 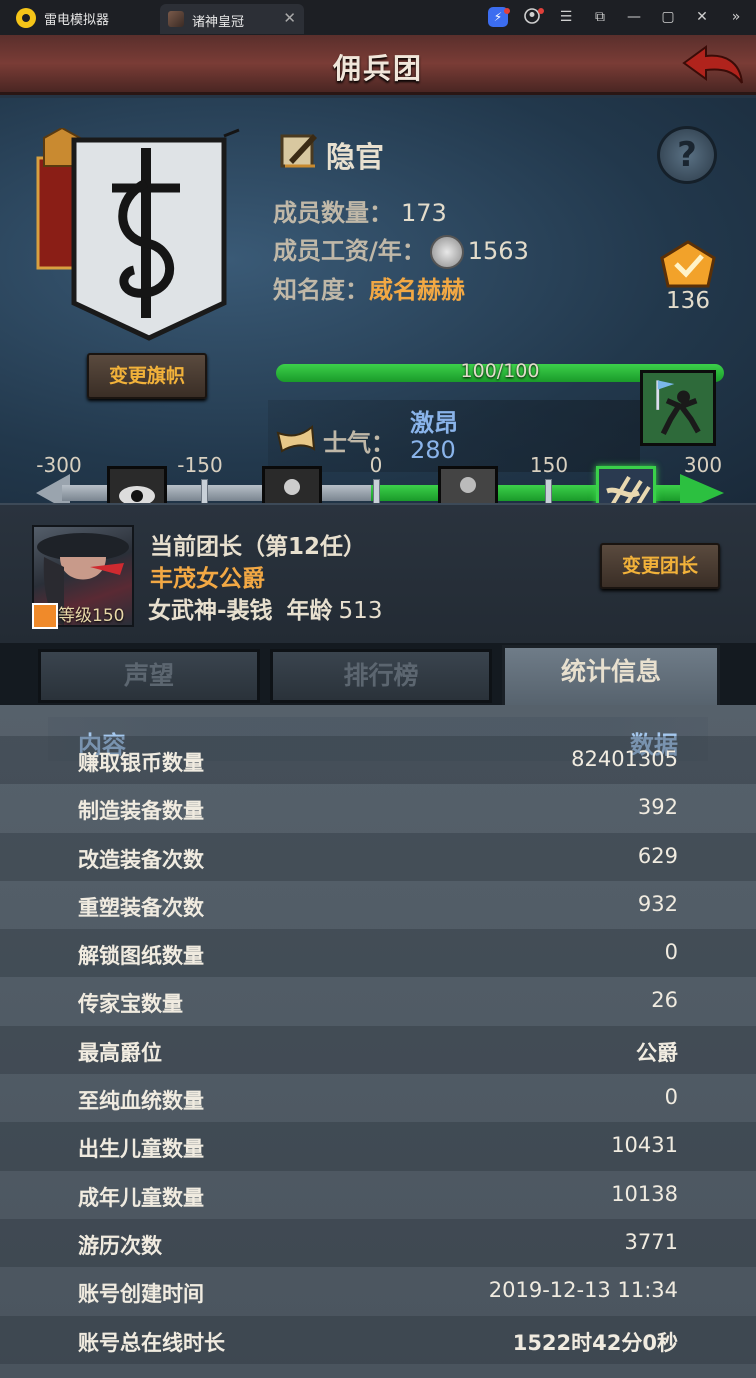 What do you see at coordinates (611, 677) in the screenshot?
I see `tab-statistics: 统计信息` at bounding box center [611, 677].